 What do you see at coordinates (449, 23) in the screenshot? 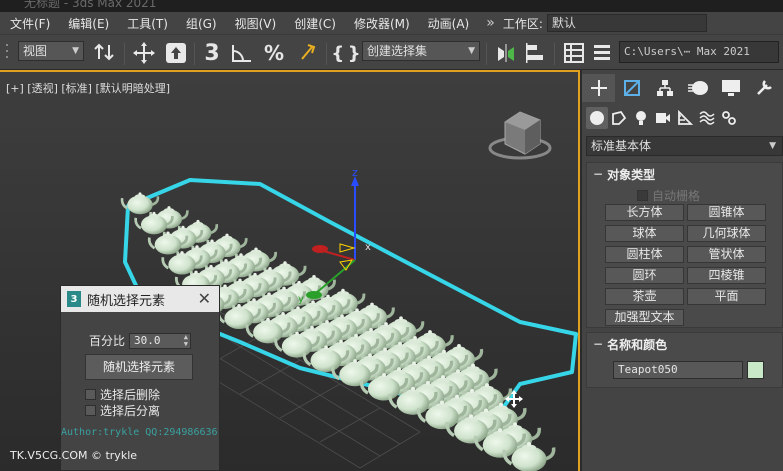
I see `menu-animation: 动画(A)` at bounding box center [449, 23].